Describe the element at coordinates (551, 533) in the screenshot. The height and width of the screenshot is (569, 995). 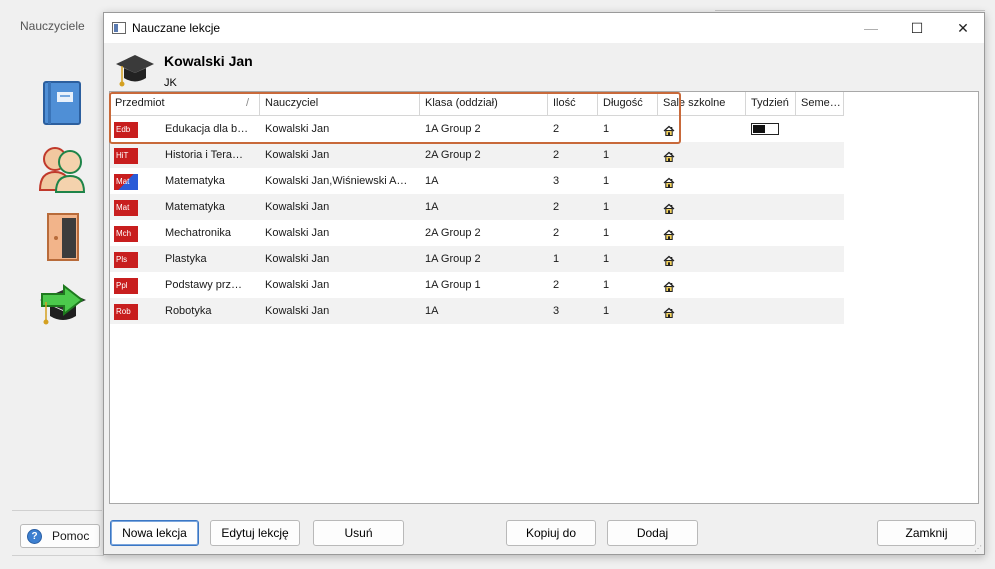
I see `copy-to-button: Kopiuj do` at that location.